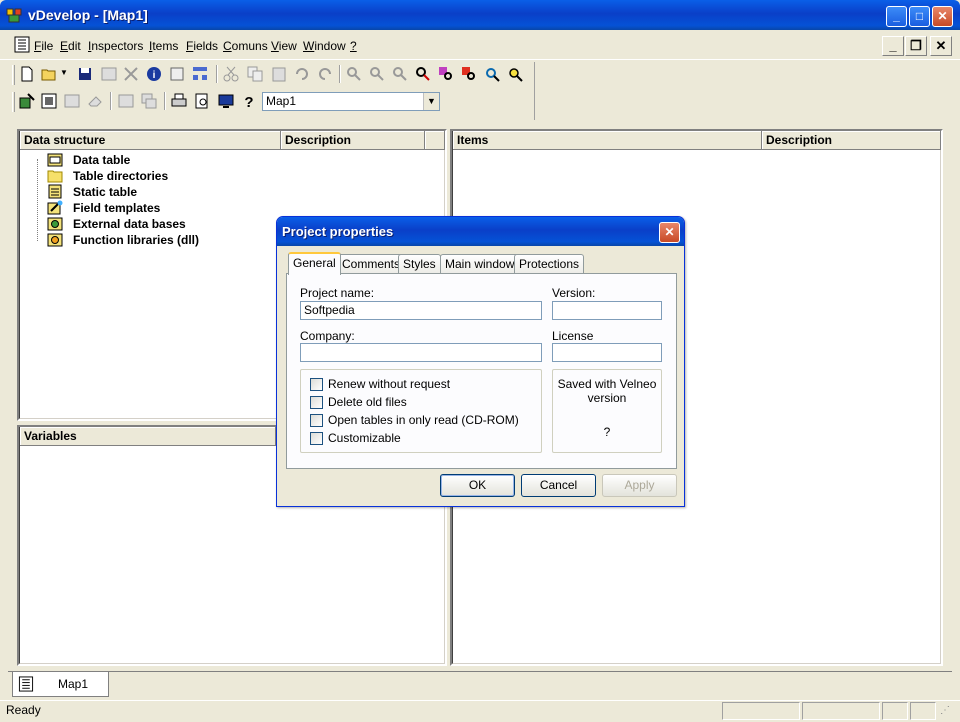 The width and height of the screenshot is (960, 722). What do you see at coordinates (73, 684) in the screenshot?
I see `tab-label: Map1` at bounding box center [73, 684].